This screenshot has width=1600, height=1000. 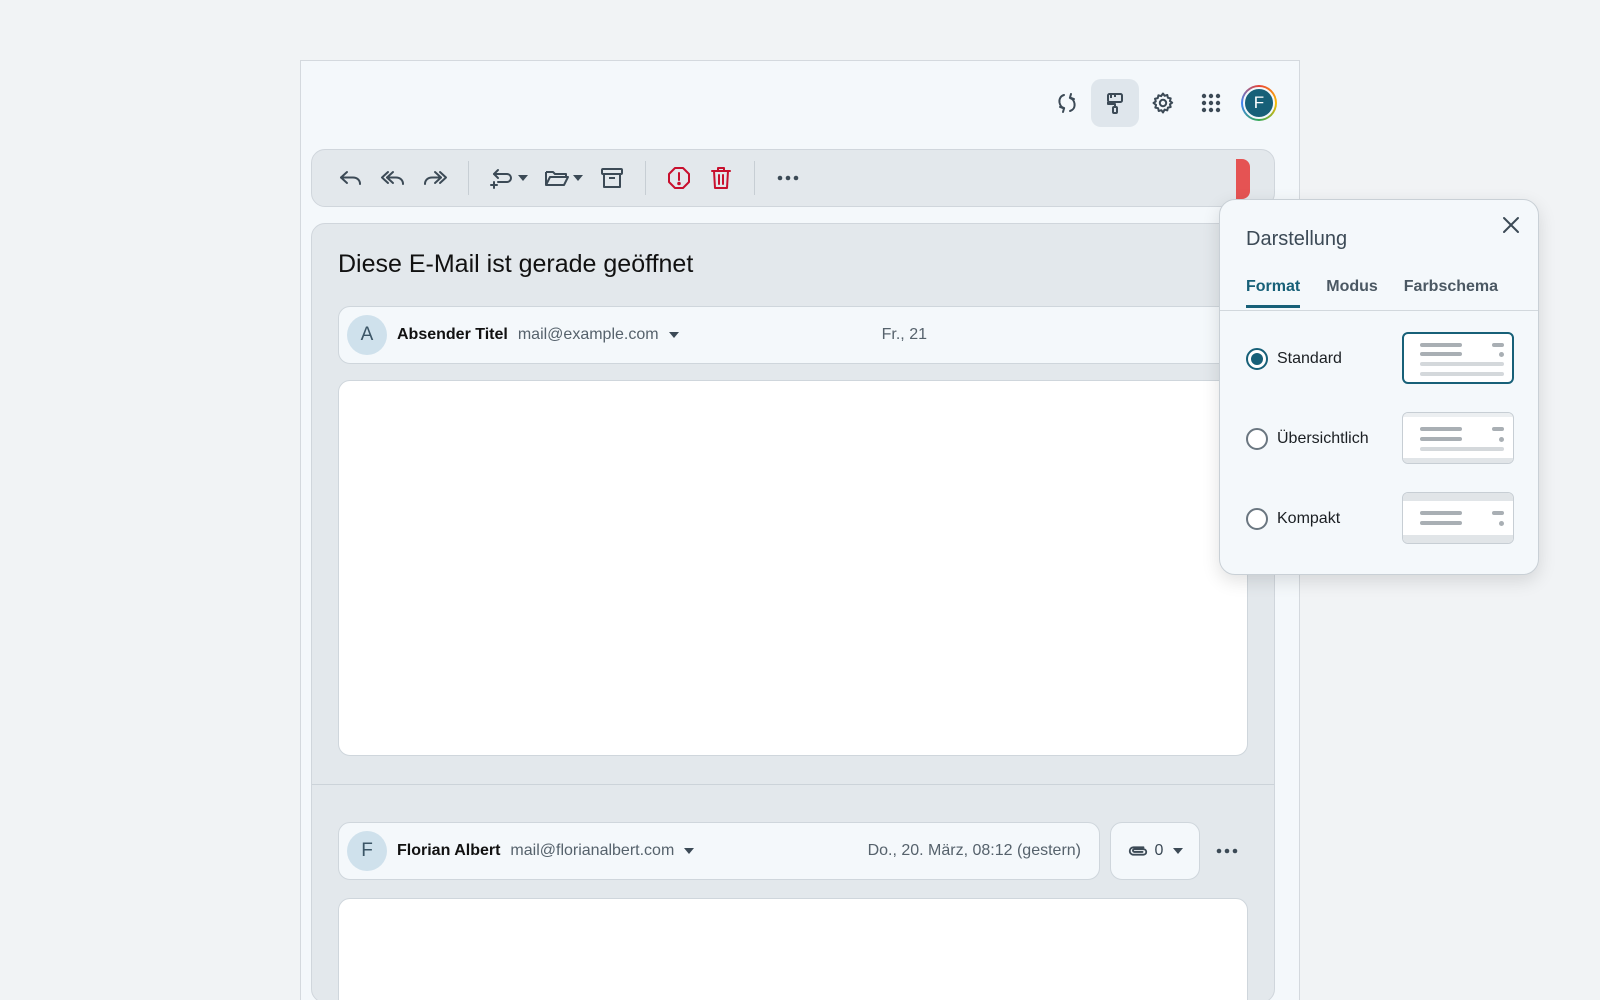 What do you see at coordinates (1352, 293) in the screenshot?
I see `tab-modus: Modus` at bounding box center [1352, 293].